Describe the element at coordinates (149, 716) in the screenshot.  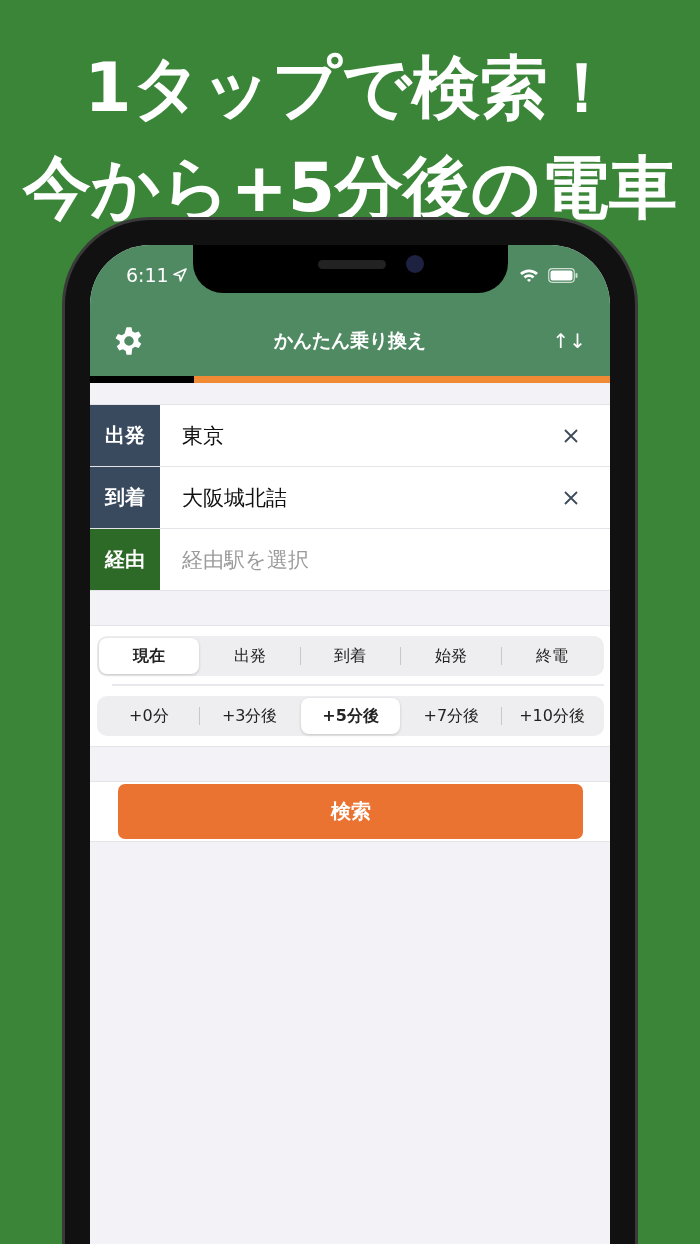
I see `segment-tab: +0分` at that location.